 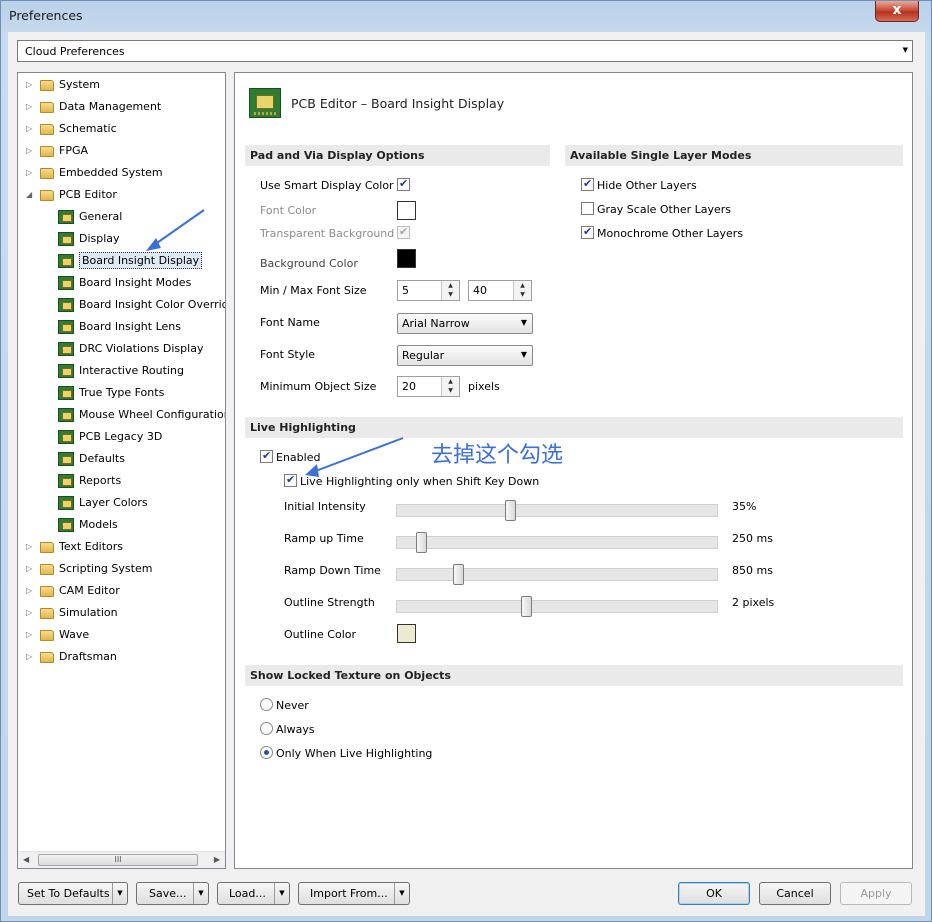 What do you see at coordinates (106, 568) in the screenshot?
I see `tree-item-label: Scripting System` at bounding box center [106, 568].